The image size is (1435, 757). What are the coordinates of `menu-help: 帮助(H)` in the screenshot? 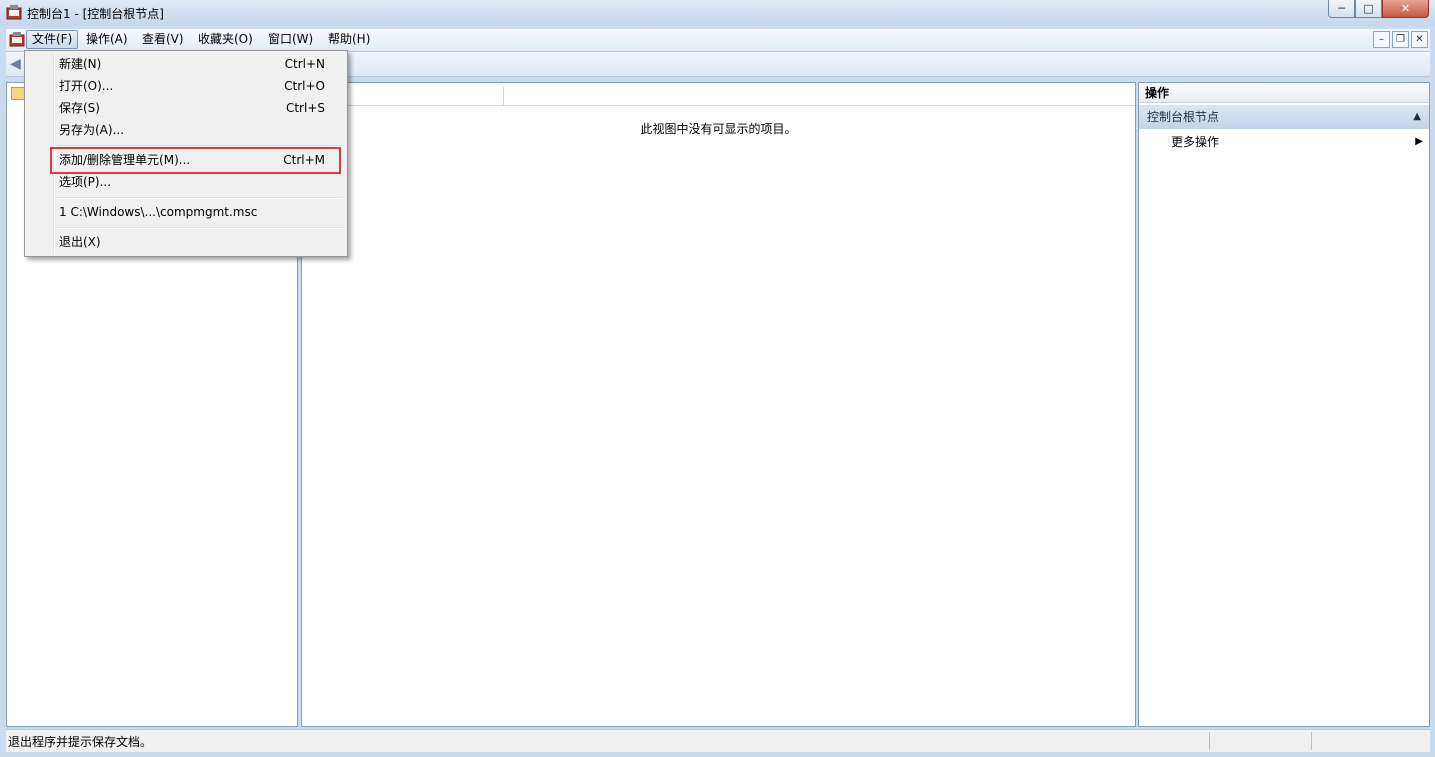 It's located at (349, 39).